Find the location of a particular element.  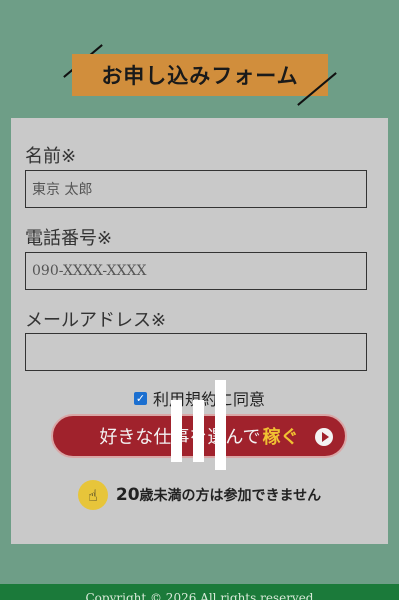

form-banner: お申し込みフォーム is located at coordinates (200, 75).